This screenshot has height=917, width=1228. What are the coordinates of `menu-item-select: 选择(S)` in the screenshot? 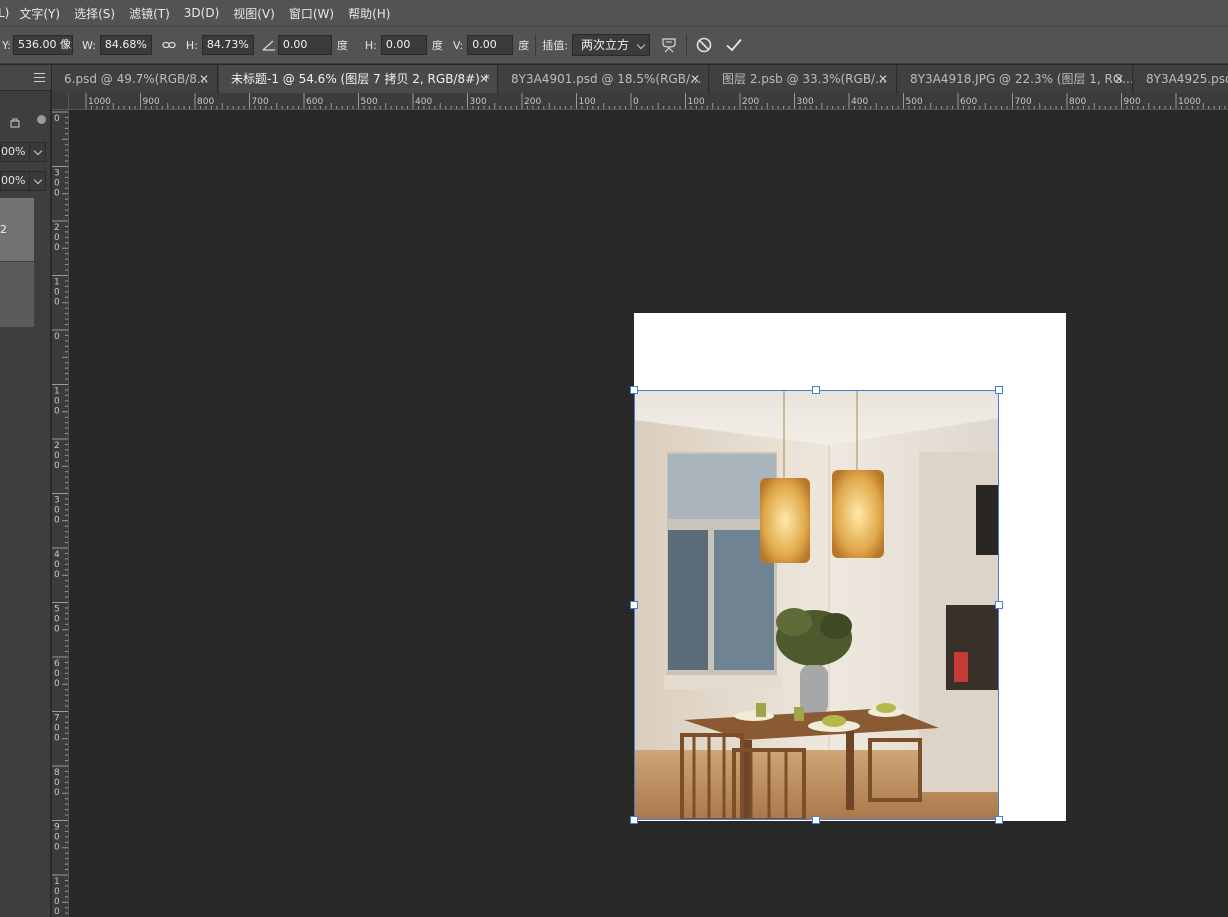 It's located at (94, 13).